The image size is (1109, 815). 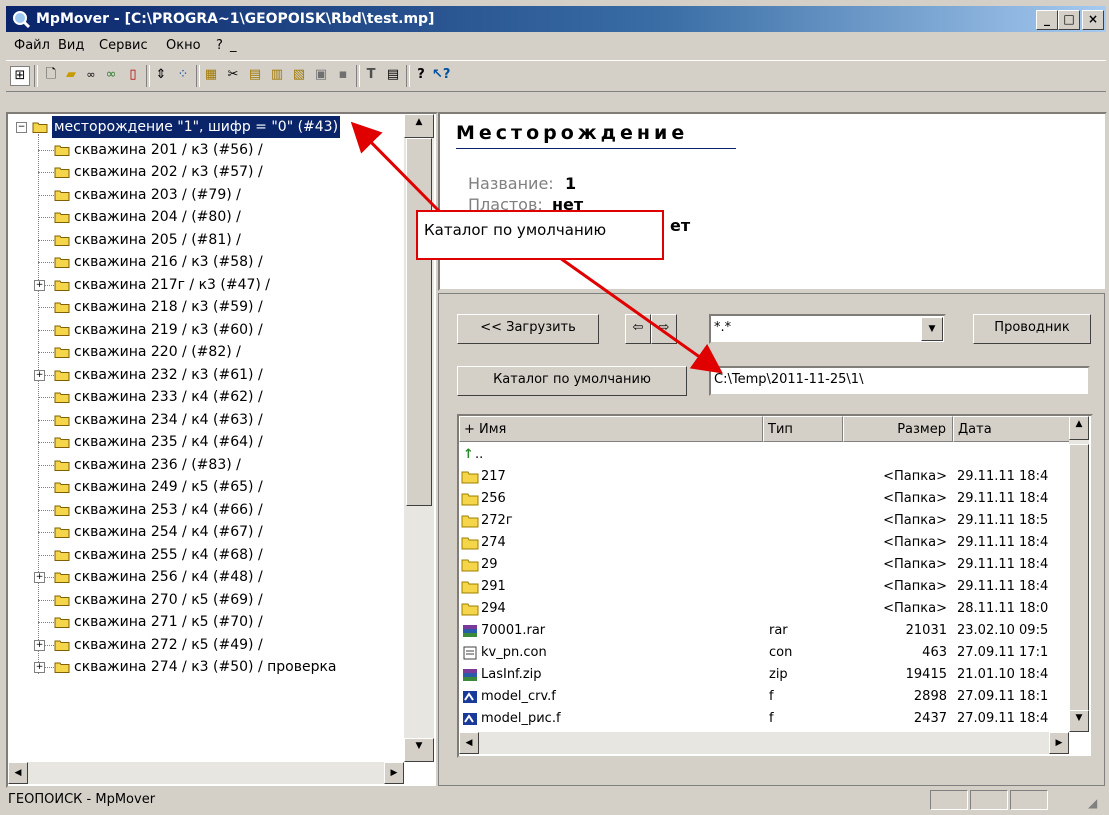 I want to click on annotation-callout: Каталог по умолчанию, so click(x=540, y=235).